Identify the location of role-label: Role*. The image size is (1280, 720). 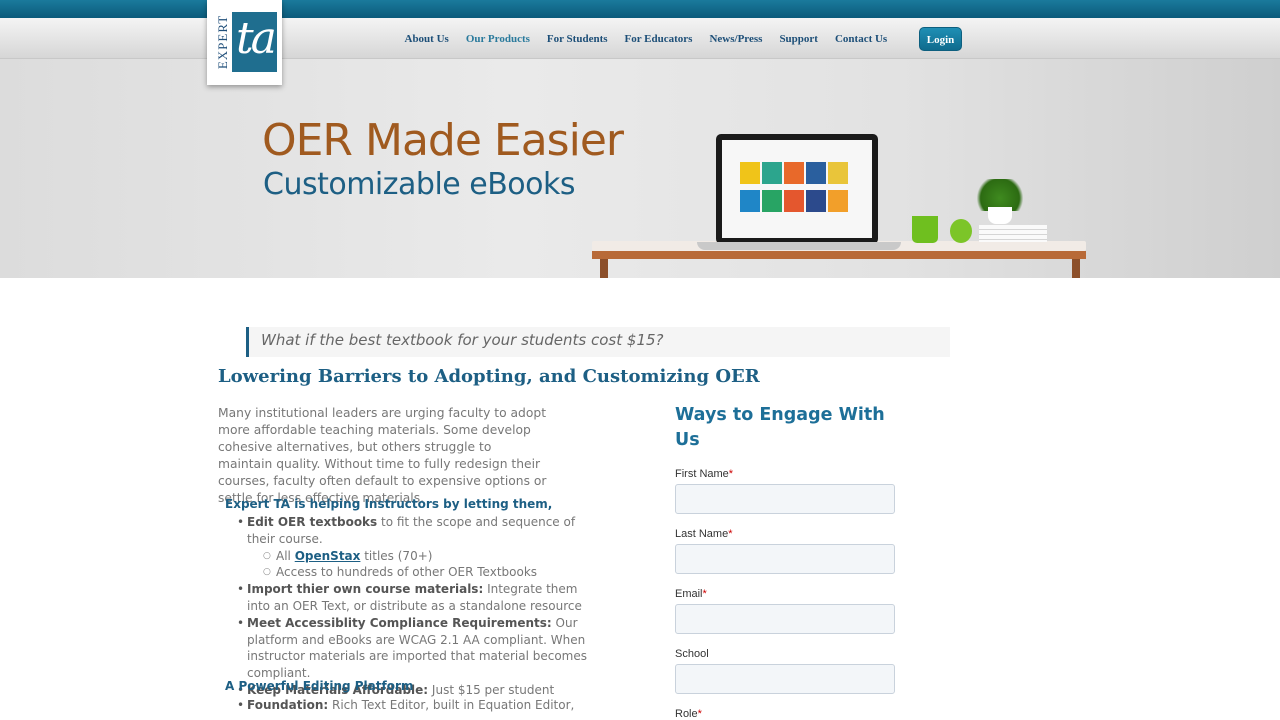
(688, 714).